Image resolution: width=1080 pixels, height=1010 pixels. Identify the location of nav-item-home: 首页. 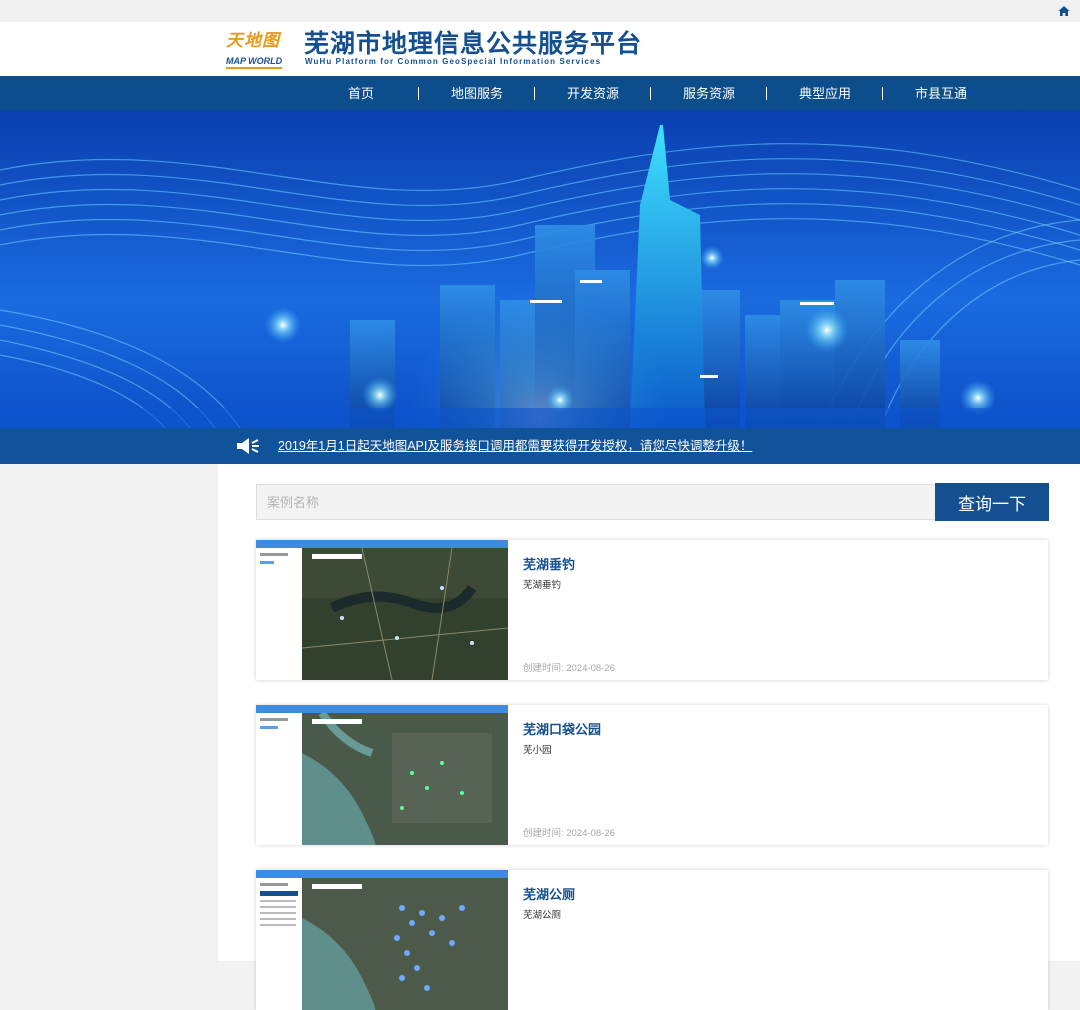
(361, 93).